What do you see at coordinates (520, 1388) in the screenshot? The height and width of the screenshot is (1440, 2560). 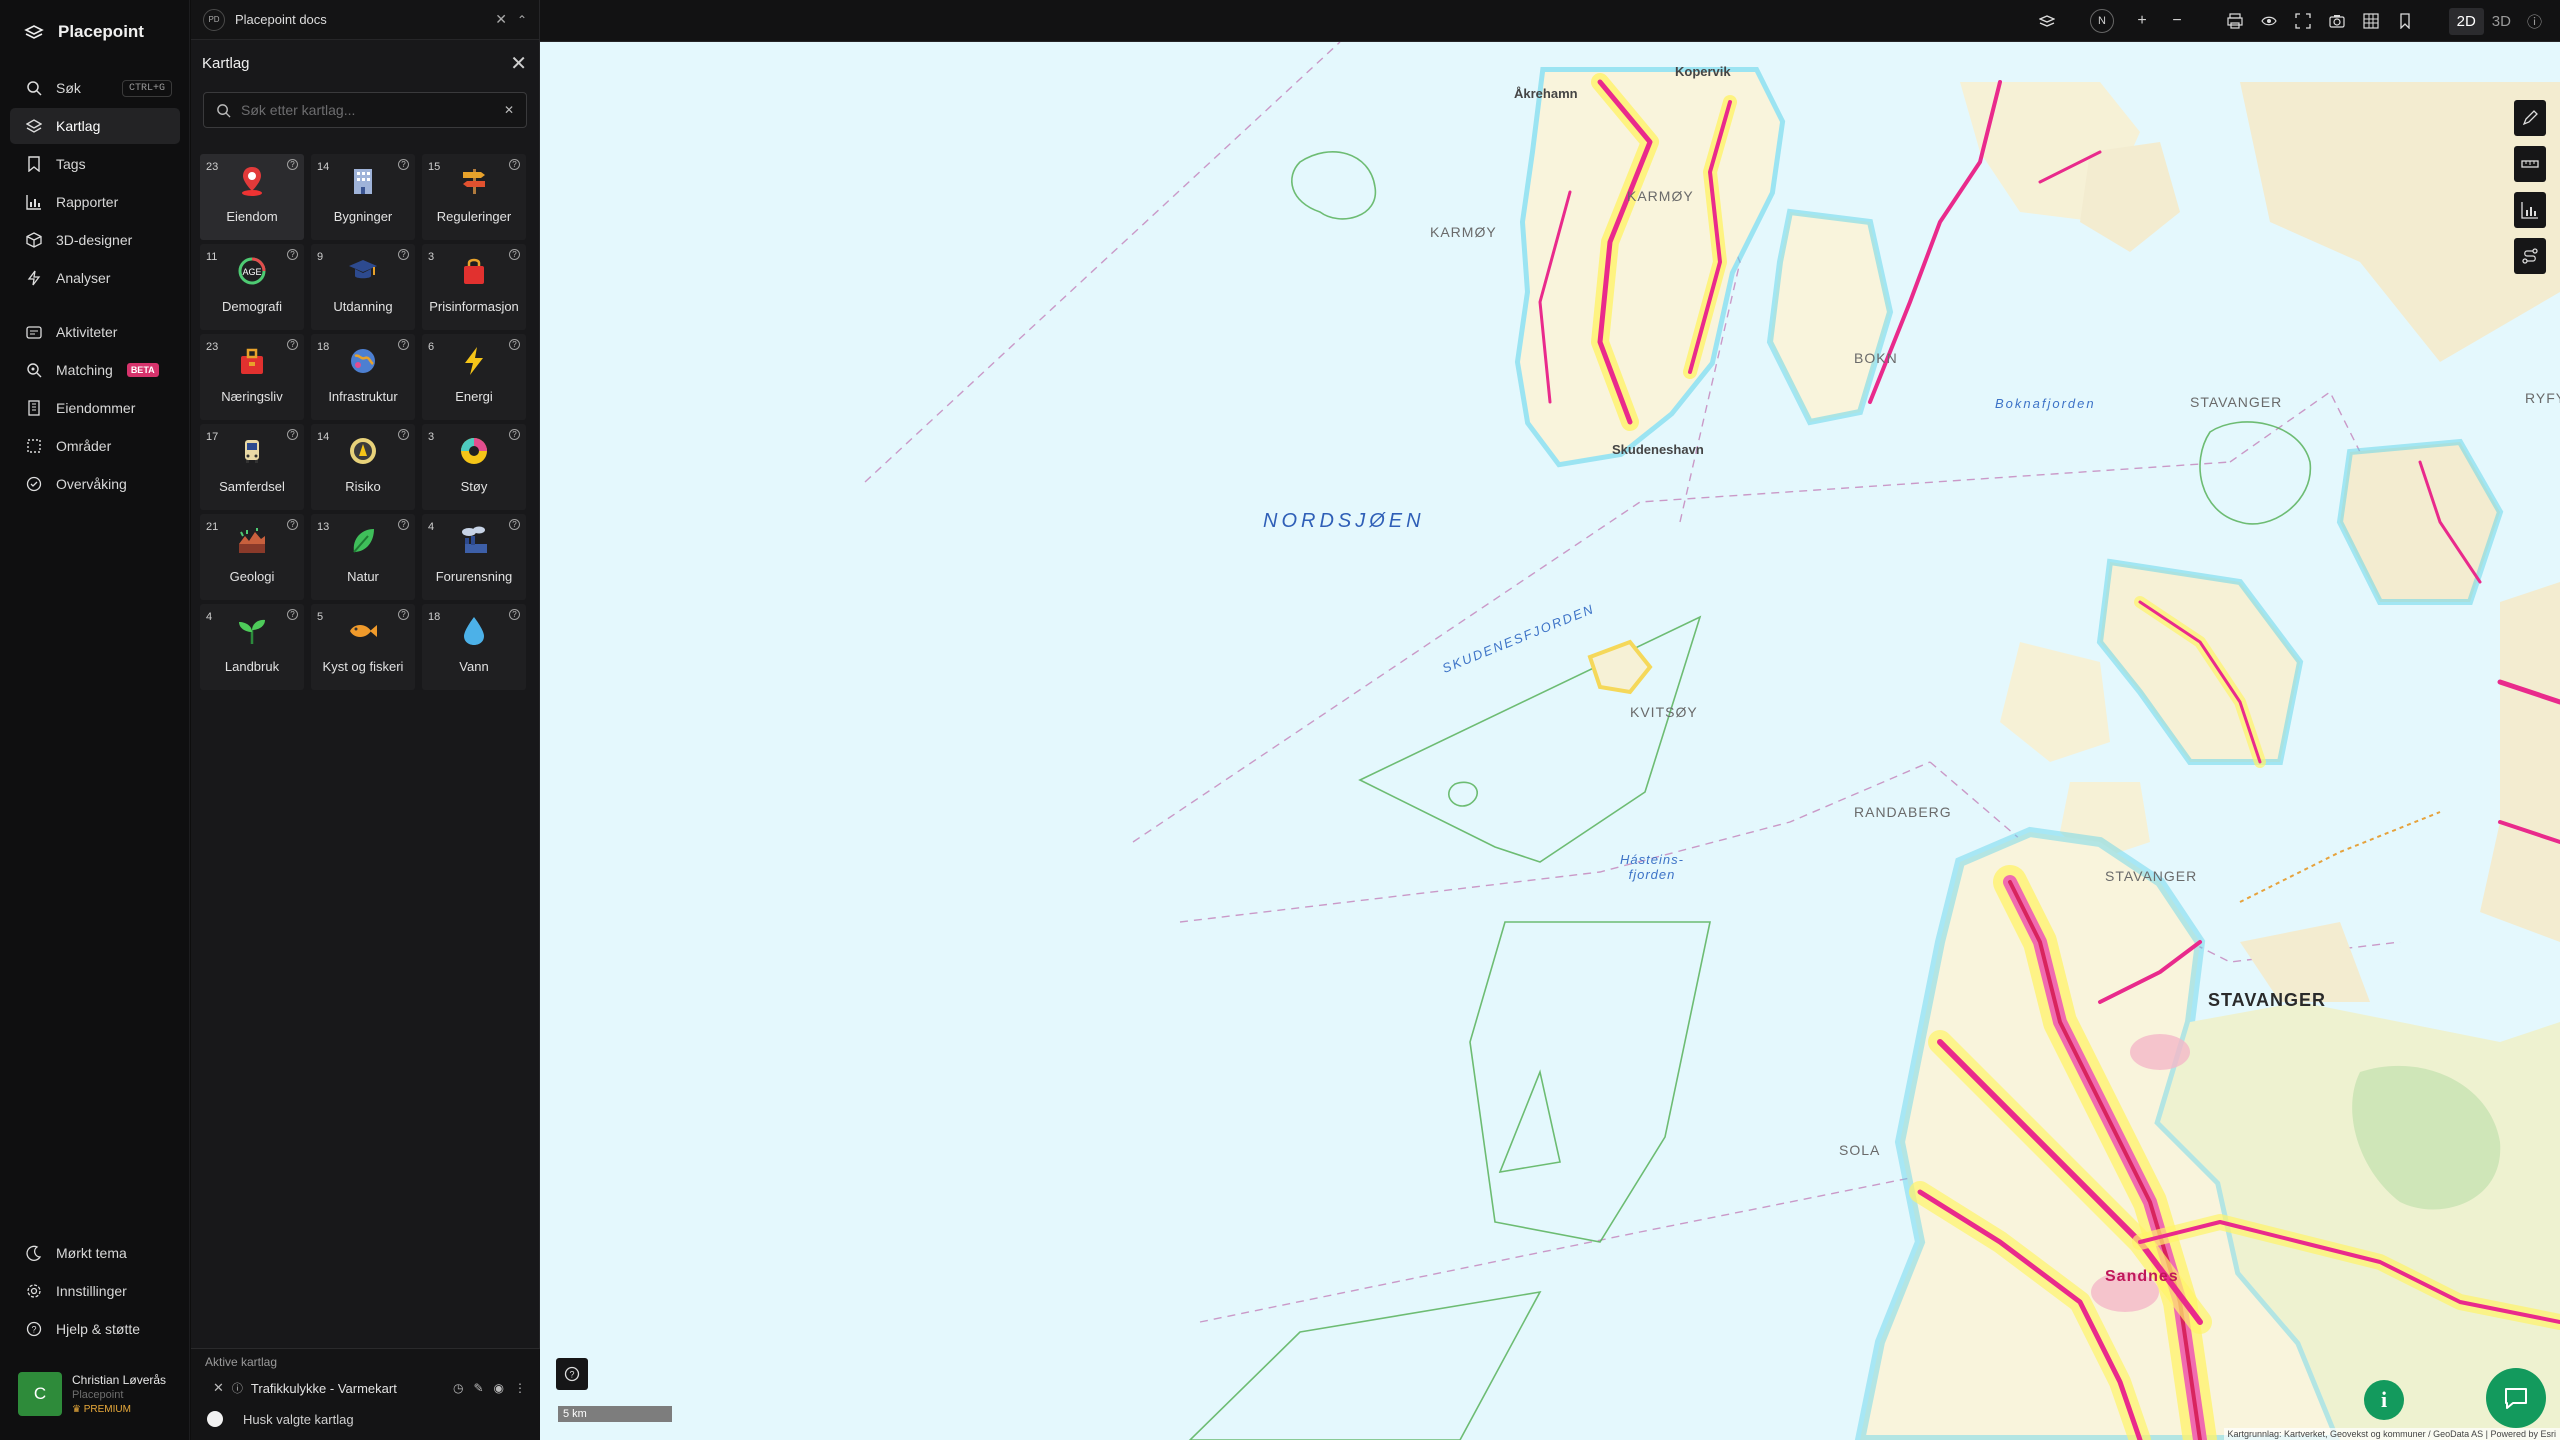 I see `more-icon: ⋮` at bounding box center [520, 1388].